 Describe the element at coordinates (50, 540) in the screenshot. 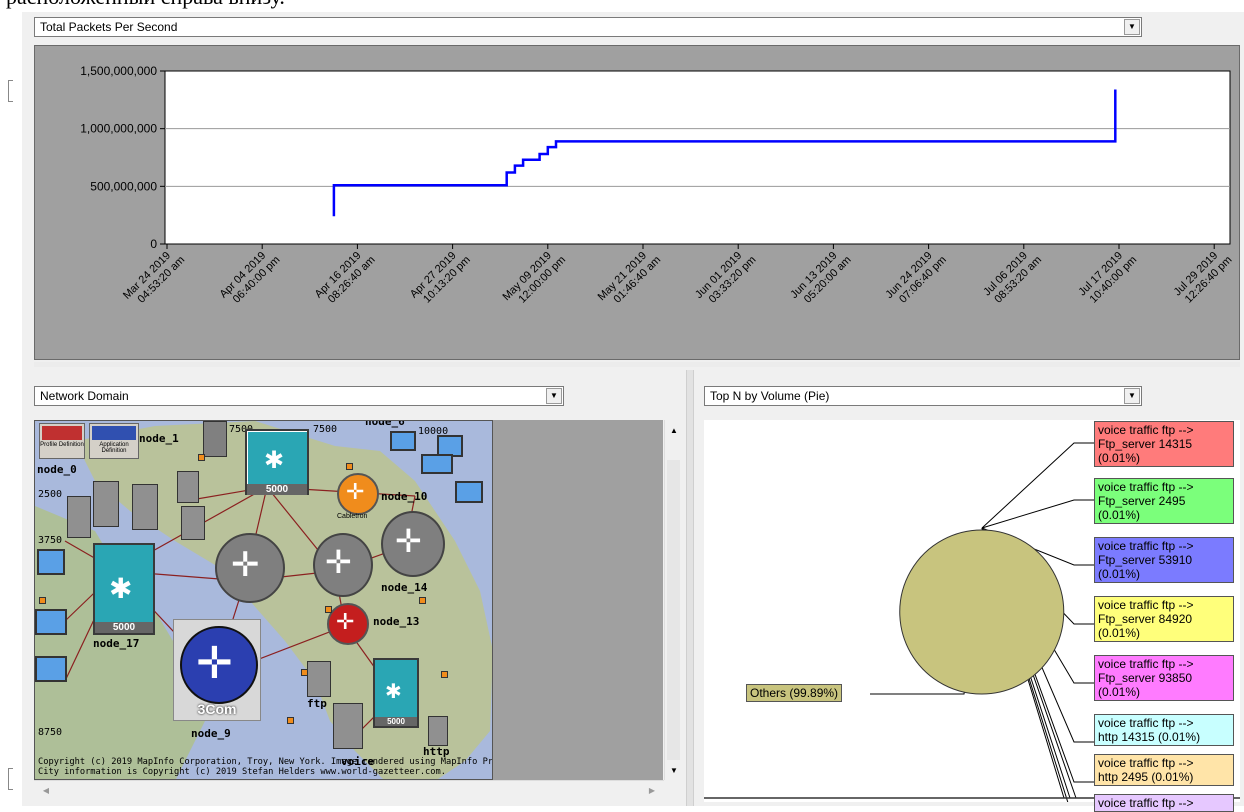

I see `map-coordinate: 3750` at that location.